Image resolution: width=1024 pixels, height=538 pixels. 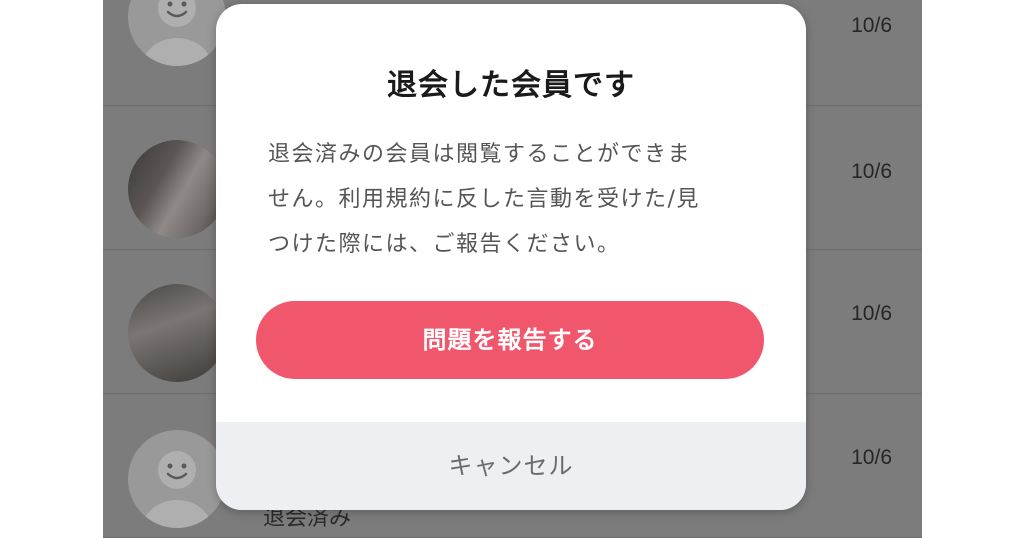 I want to click on dialog-message-line: せん。利用規約に反した言動を受けた/見, so click(x=484, y=199).